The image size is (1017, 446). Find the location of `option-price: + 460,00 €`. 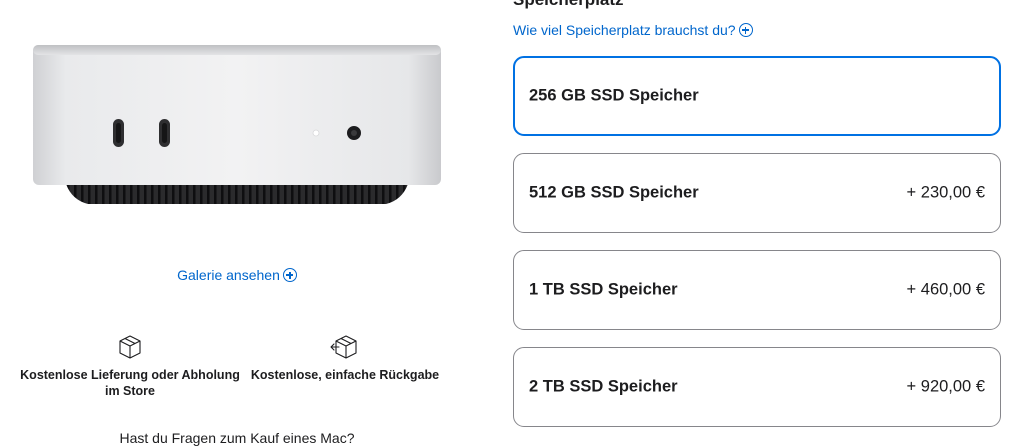

option-price: + 460,00 € is located at coordinates (945, 289).